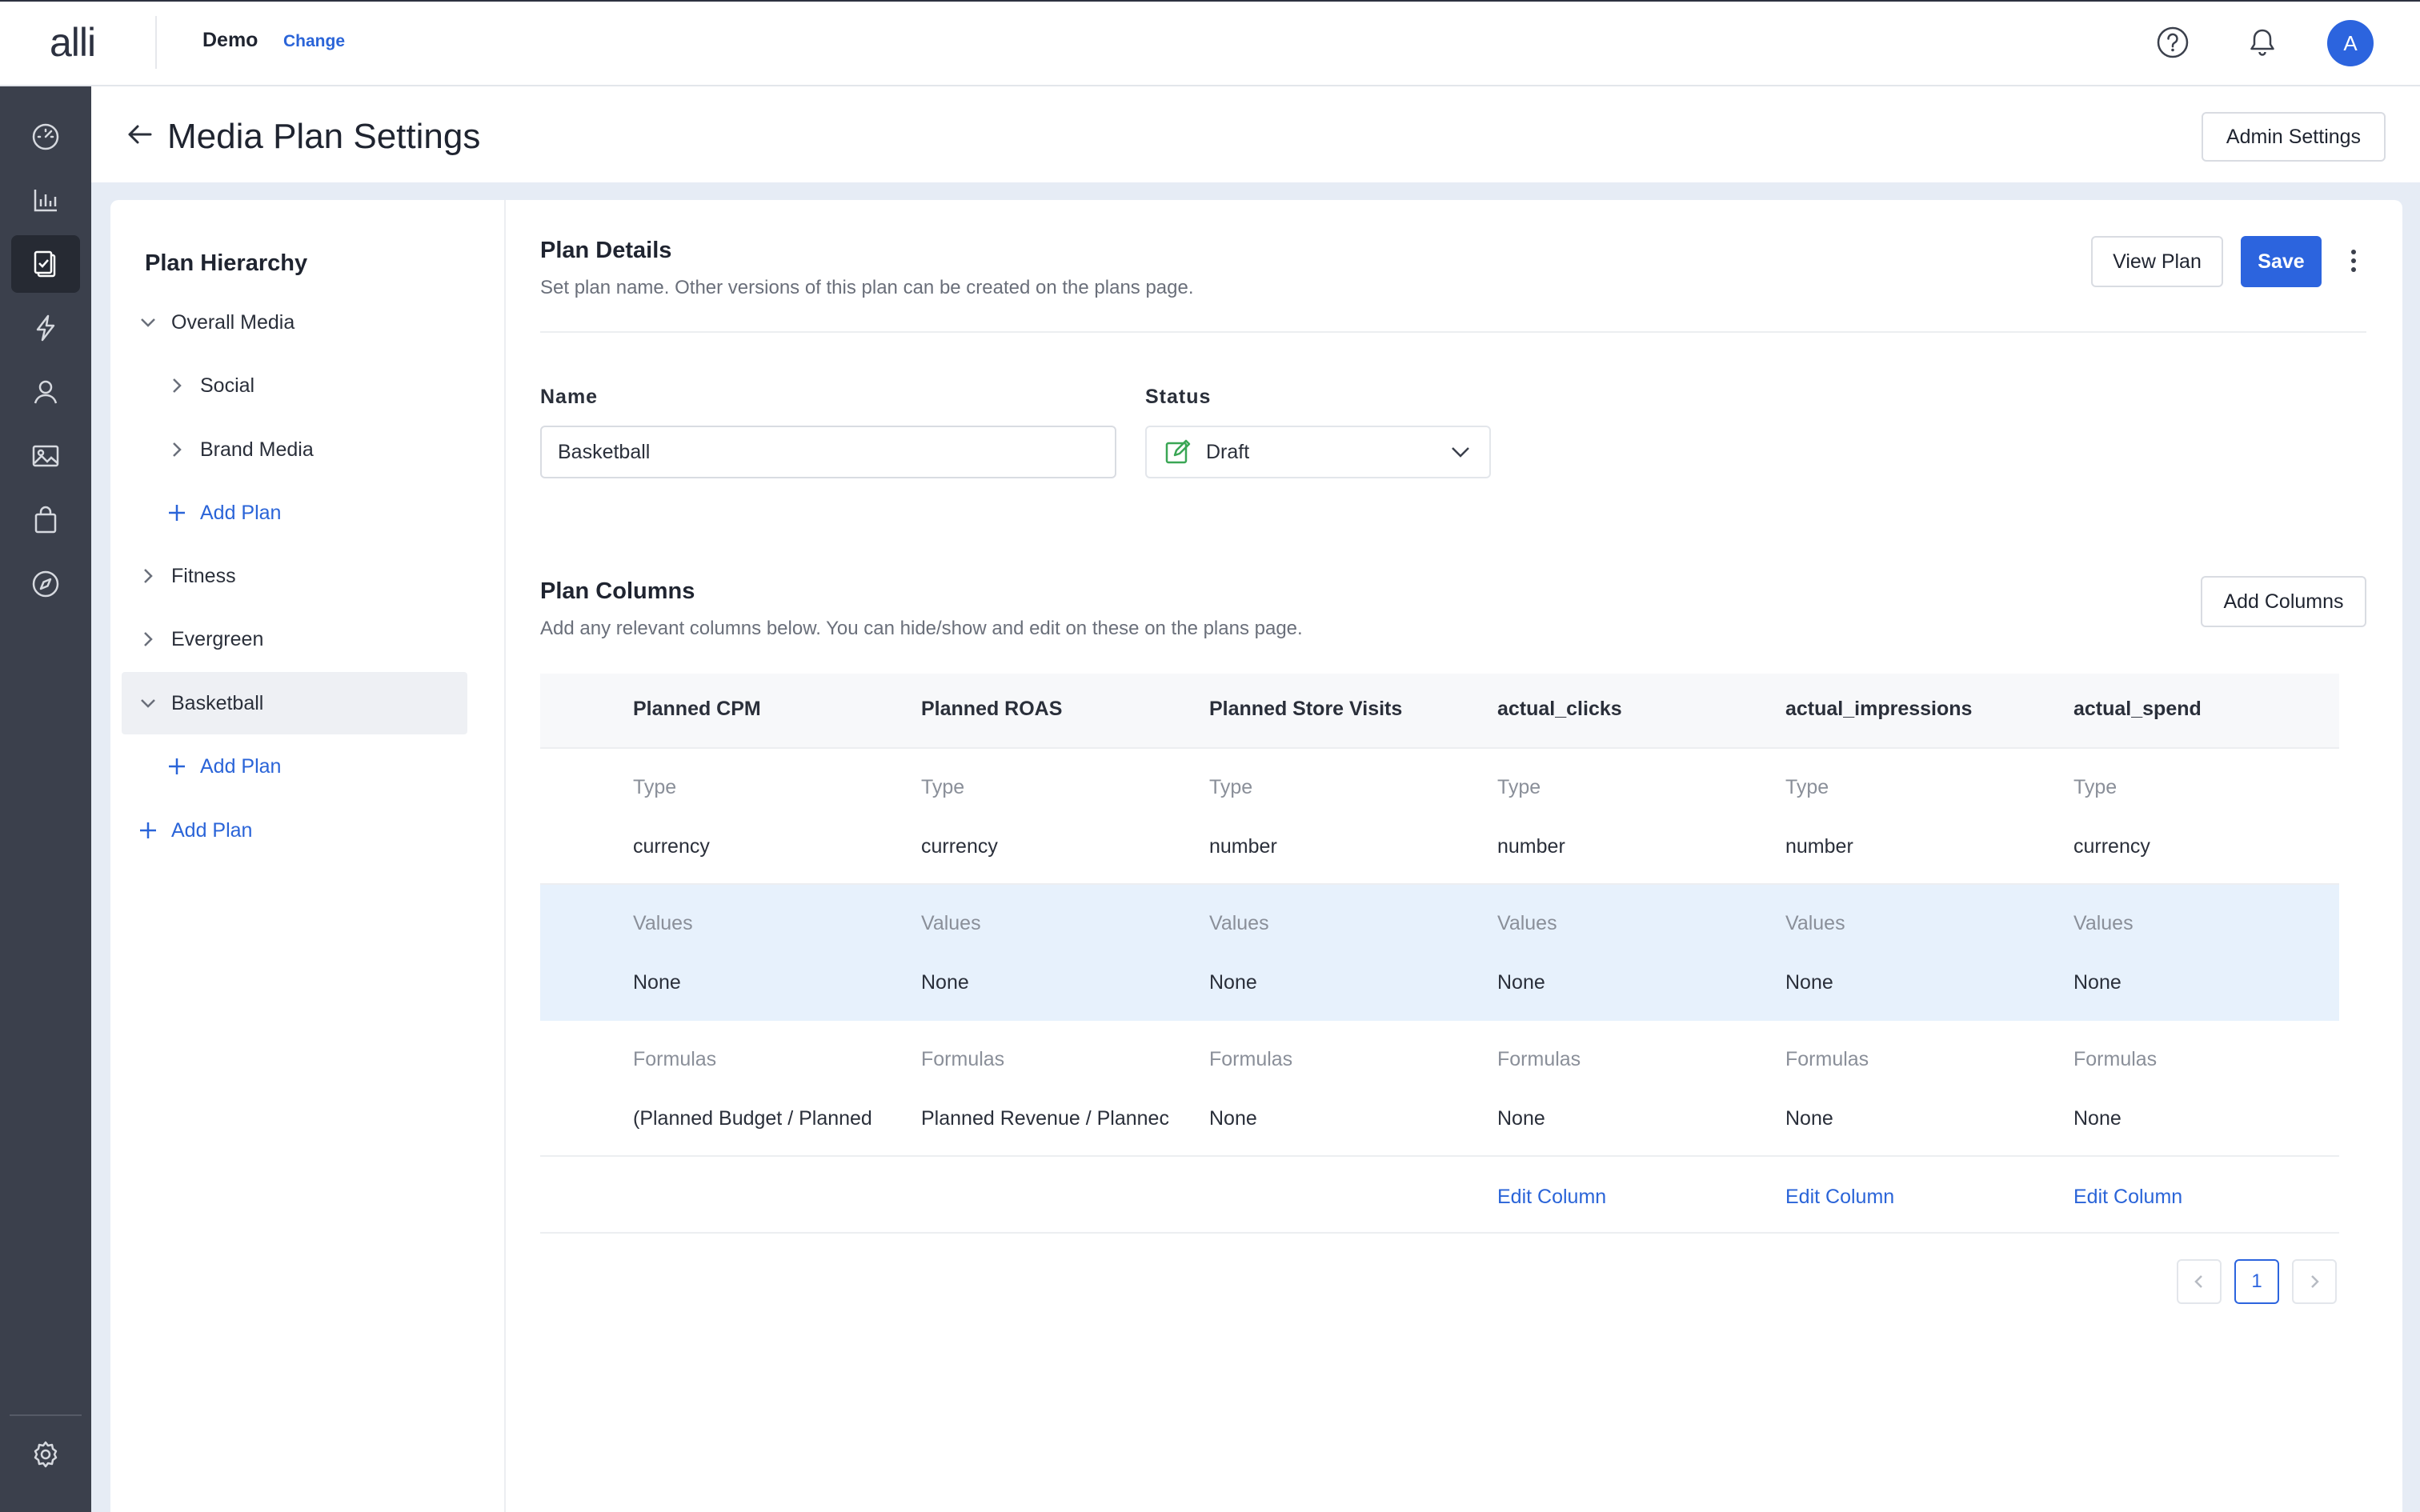 The width and height of the screenshot is (2420, 1512). Describe the element at coordinates (2294, 137) in the screenshot. I see `admin-settings-button: Admin Settings` at that location.